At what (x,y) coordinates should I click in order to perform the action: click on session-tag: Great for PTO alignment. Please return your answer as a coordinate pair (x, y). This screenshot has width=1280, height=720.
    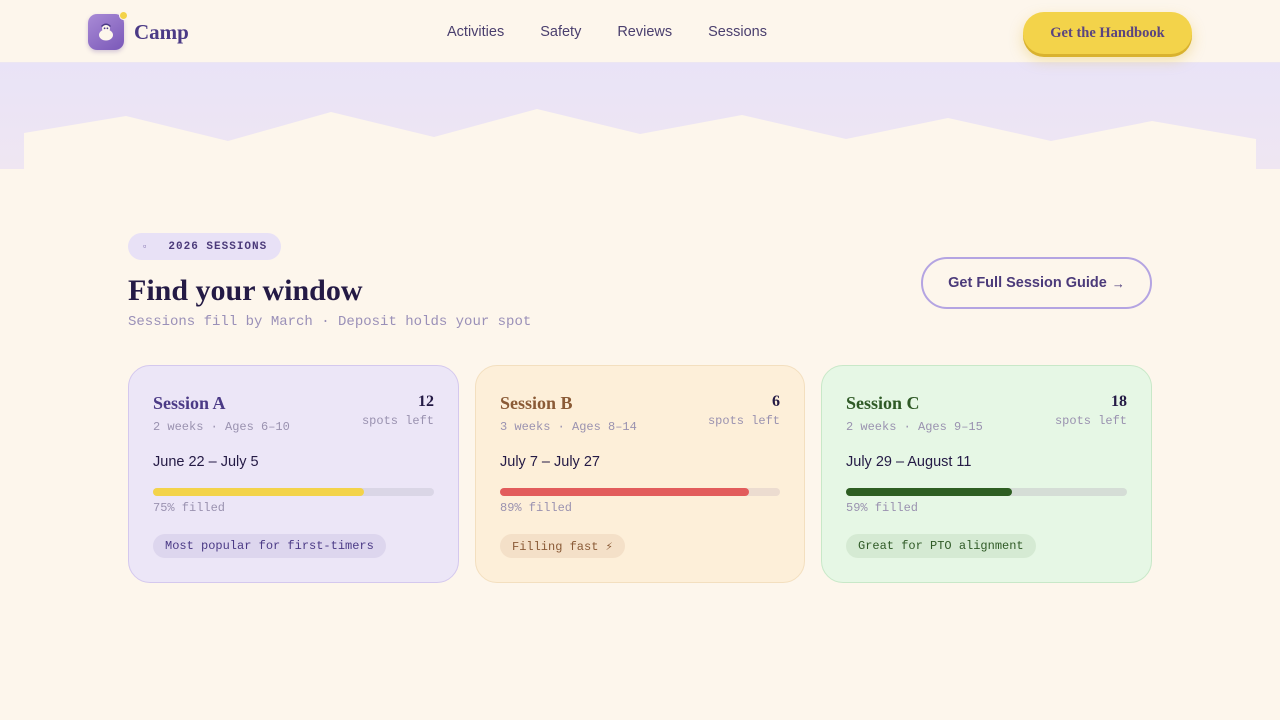
    Looking at the image, I should click on (941, 546).